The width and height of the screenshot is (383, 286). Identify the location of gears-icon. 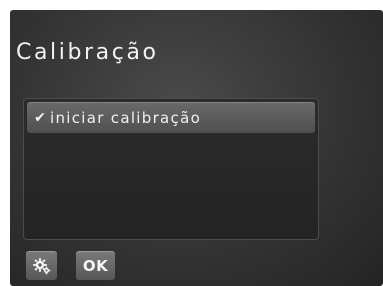
(41, 265).